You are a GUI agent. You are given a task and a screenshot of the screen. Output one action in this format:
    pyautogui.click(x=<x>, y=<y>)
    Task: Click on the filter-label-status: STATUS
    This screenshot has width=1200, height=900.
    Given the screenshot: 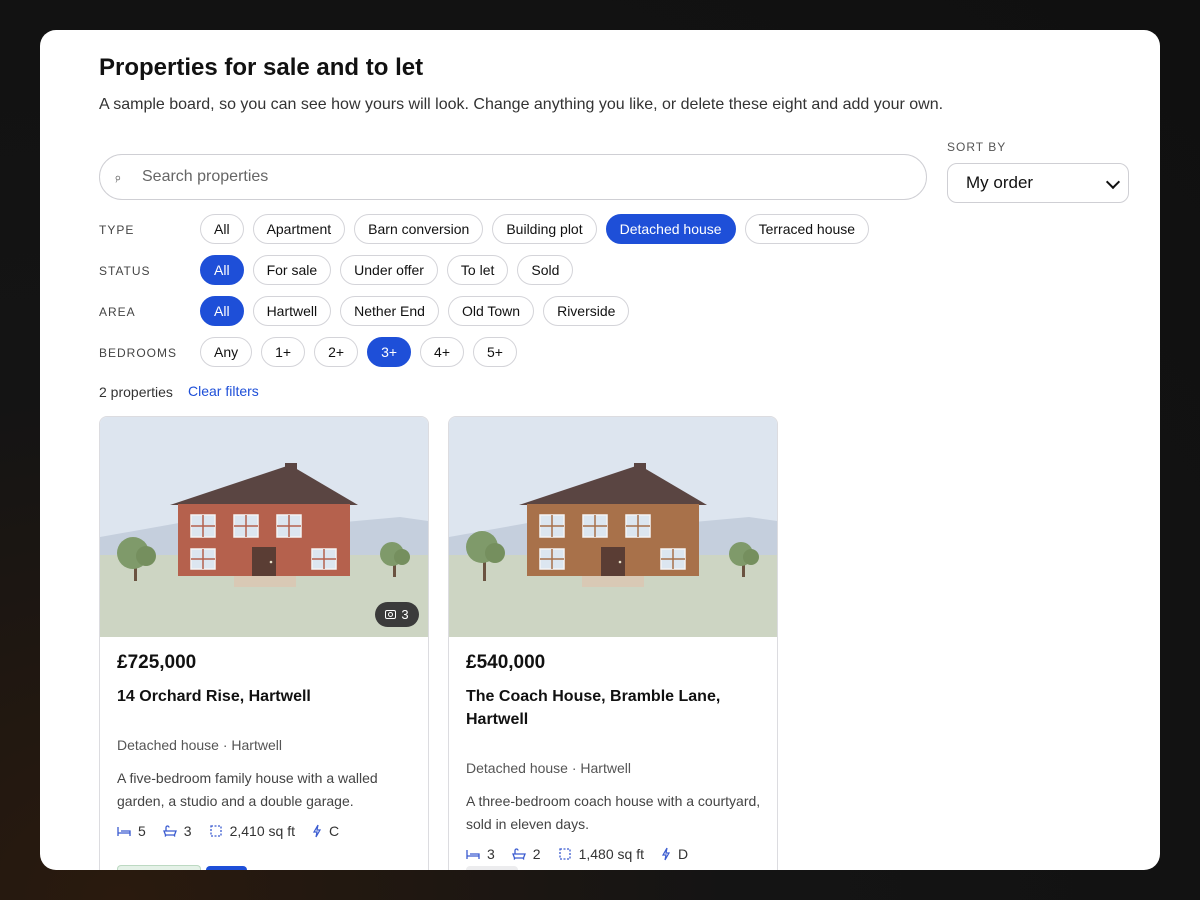 What is the action you would take?
    pyautogui.click(x=125, y=271)
    